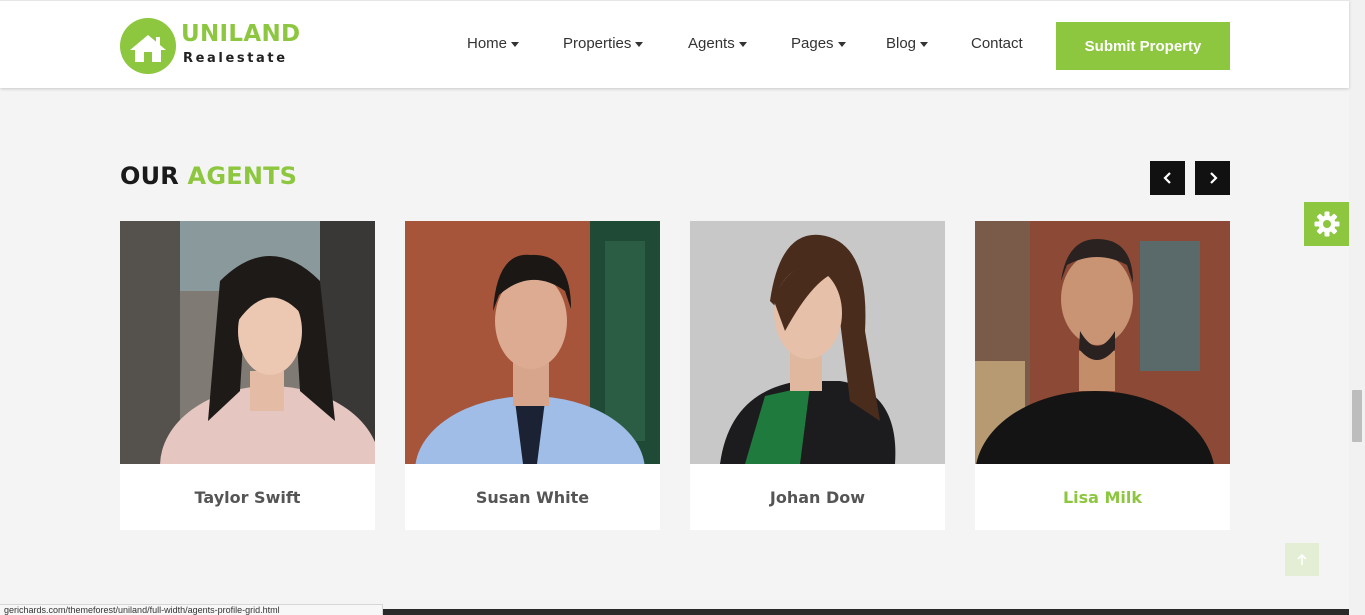 The height and width of the screenshot is (615, 1365). I want to click on agent-card: Lisa Milk, so click(1102, 375).